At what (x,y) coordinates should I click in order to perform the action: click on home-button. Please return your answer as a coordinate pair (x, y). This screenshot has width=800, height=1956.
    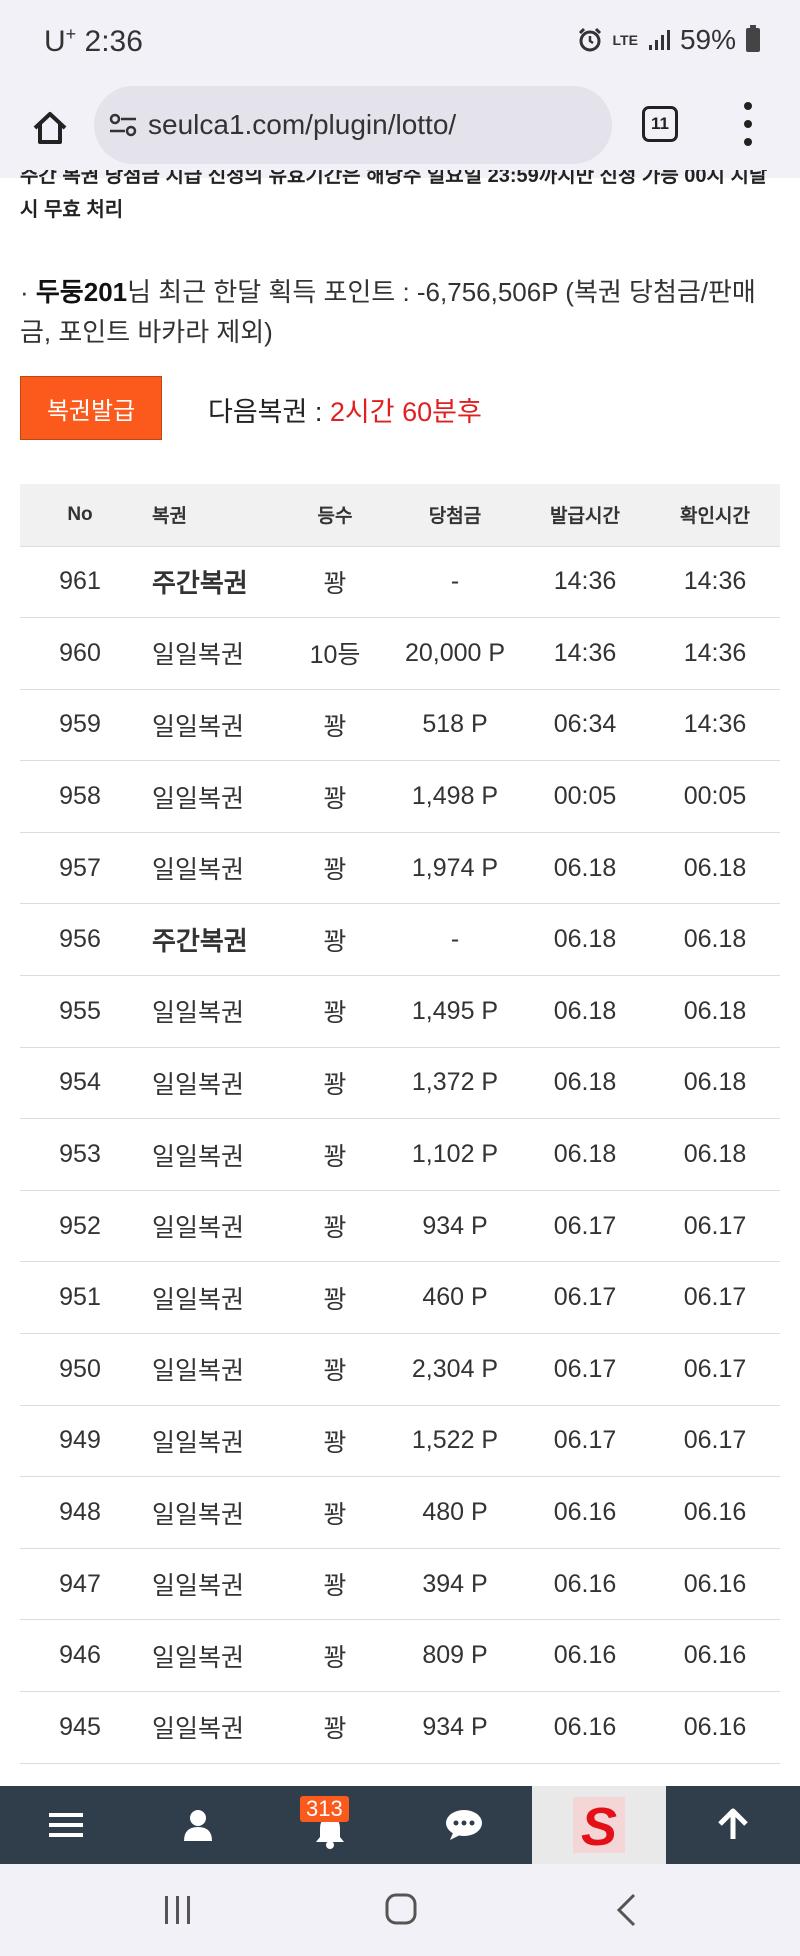
    Looking at the image, I should click on (50, 128).